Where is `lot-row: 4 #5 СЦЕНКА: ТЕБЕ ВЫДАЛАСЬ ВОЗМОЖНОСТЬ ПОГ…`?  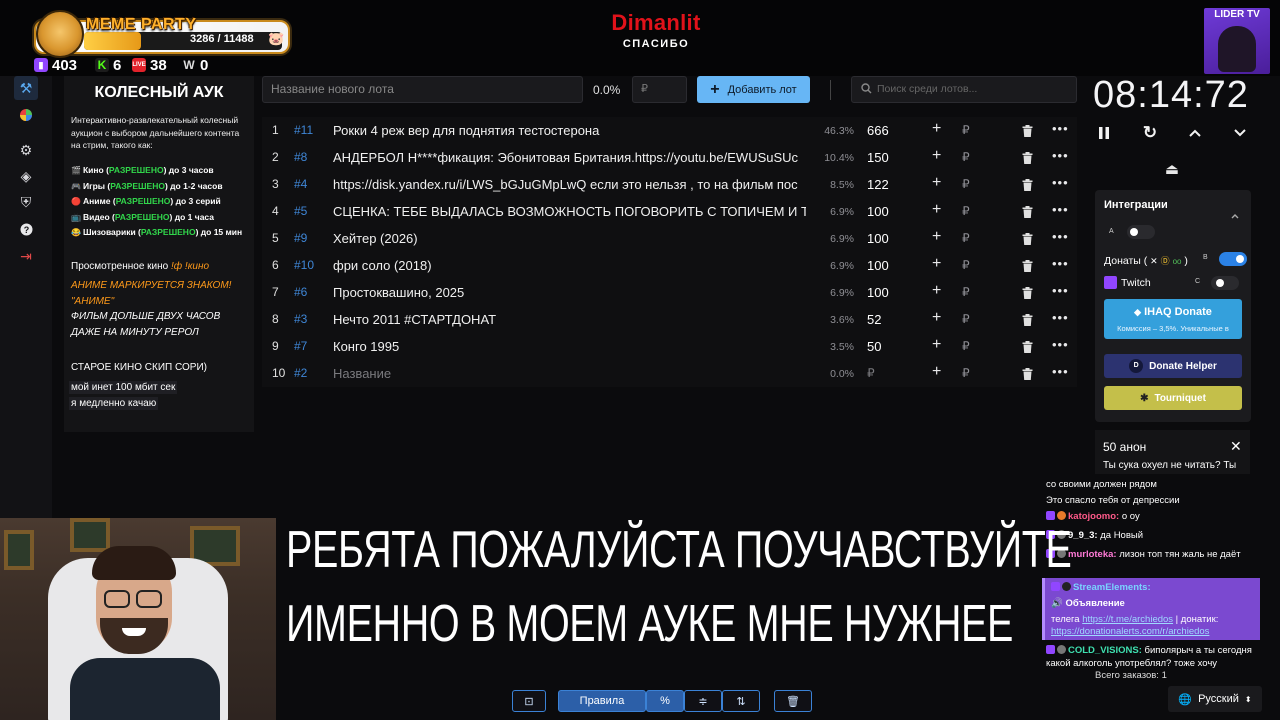 lot-row: 4 #5 СЦЕНКА: ТЕБЕ ВЫДАЛАСЬ ВОЗМОЖНОСТЬ ПОГ… is located at coordinates (669, 211).